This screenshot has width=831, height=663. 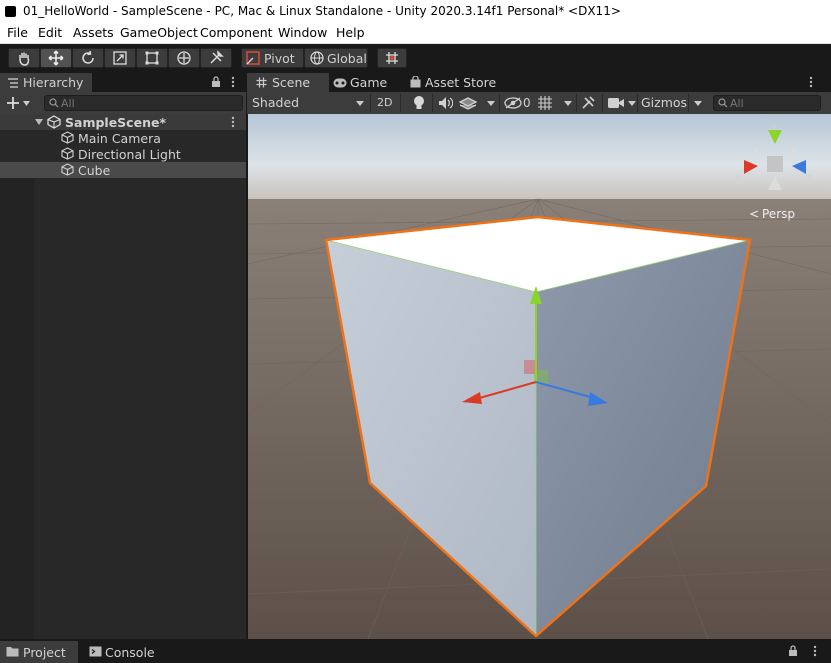 I want to click on menu-window: Window, so click(x=302, y=32).